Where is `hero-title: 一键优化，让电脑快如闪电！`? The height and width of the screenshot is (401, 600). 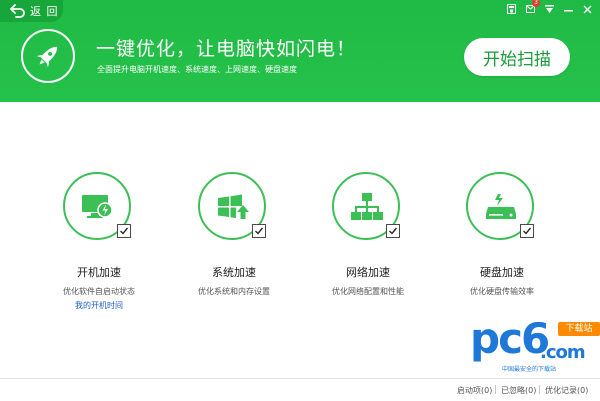
hero-title: 一键优化，让电脑快如闪电！ is located at coordinates (226, 49).